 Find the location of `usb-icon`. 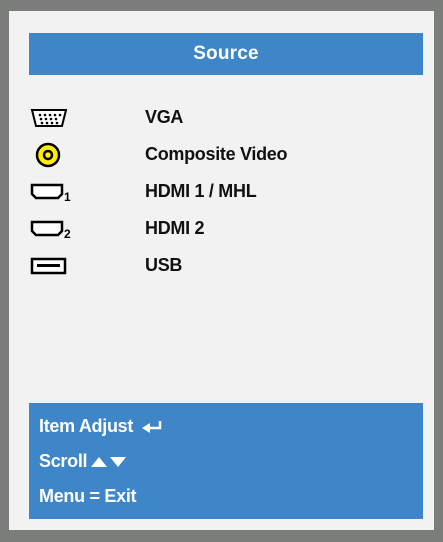

usb-icon is located at coordinates (51, 266).